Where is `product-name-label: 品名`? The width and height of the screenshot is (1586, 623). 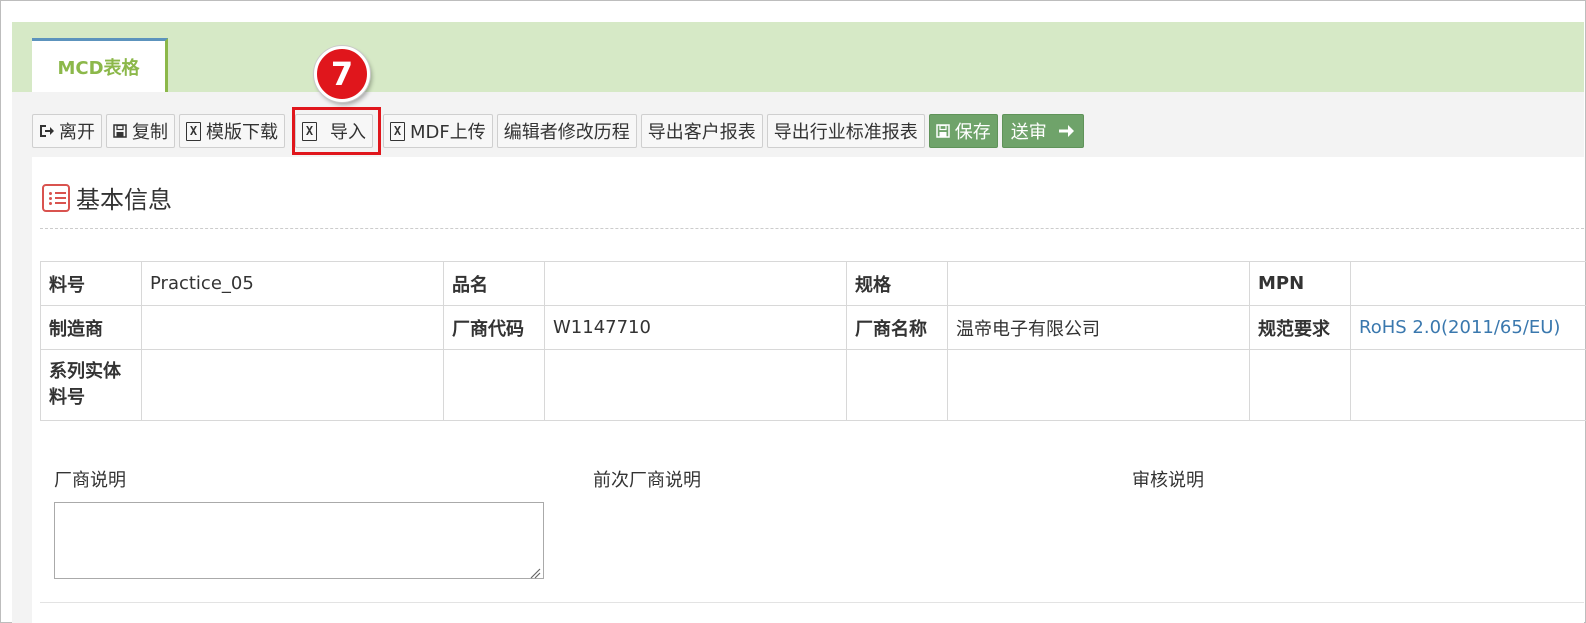
product-name-label: 品名 is located at coordinates (494, 283).